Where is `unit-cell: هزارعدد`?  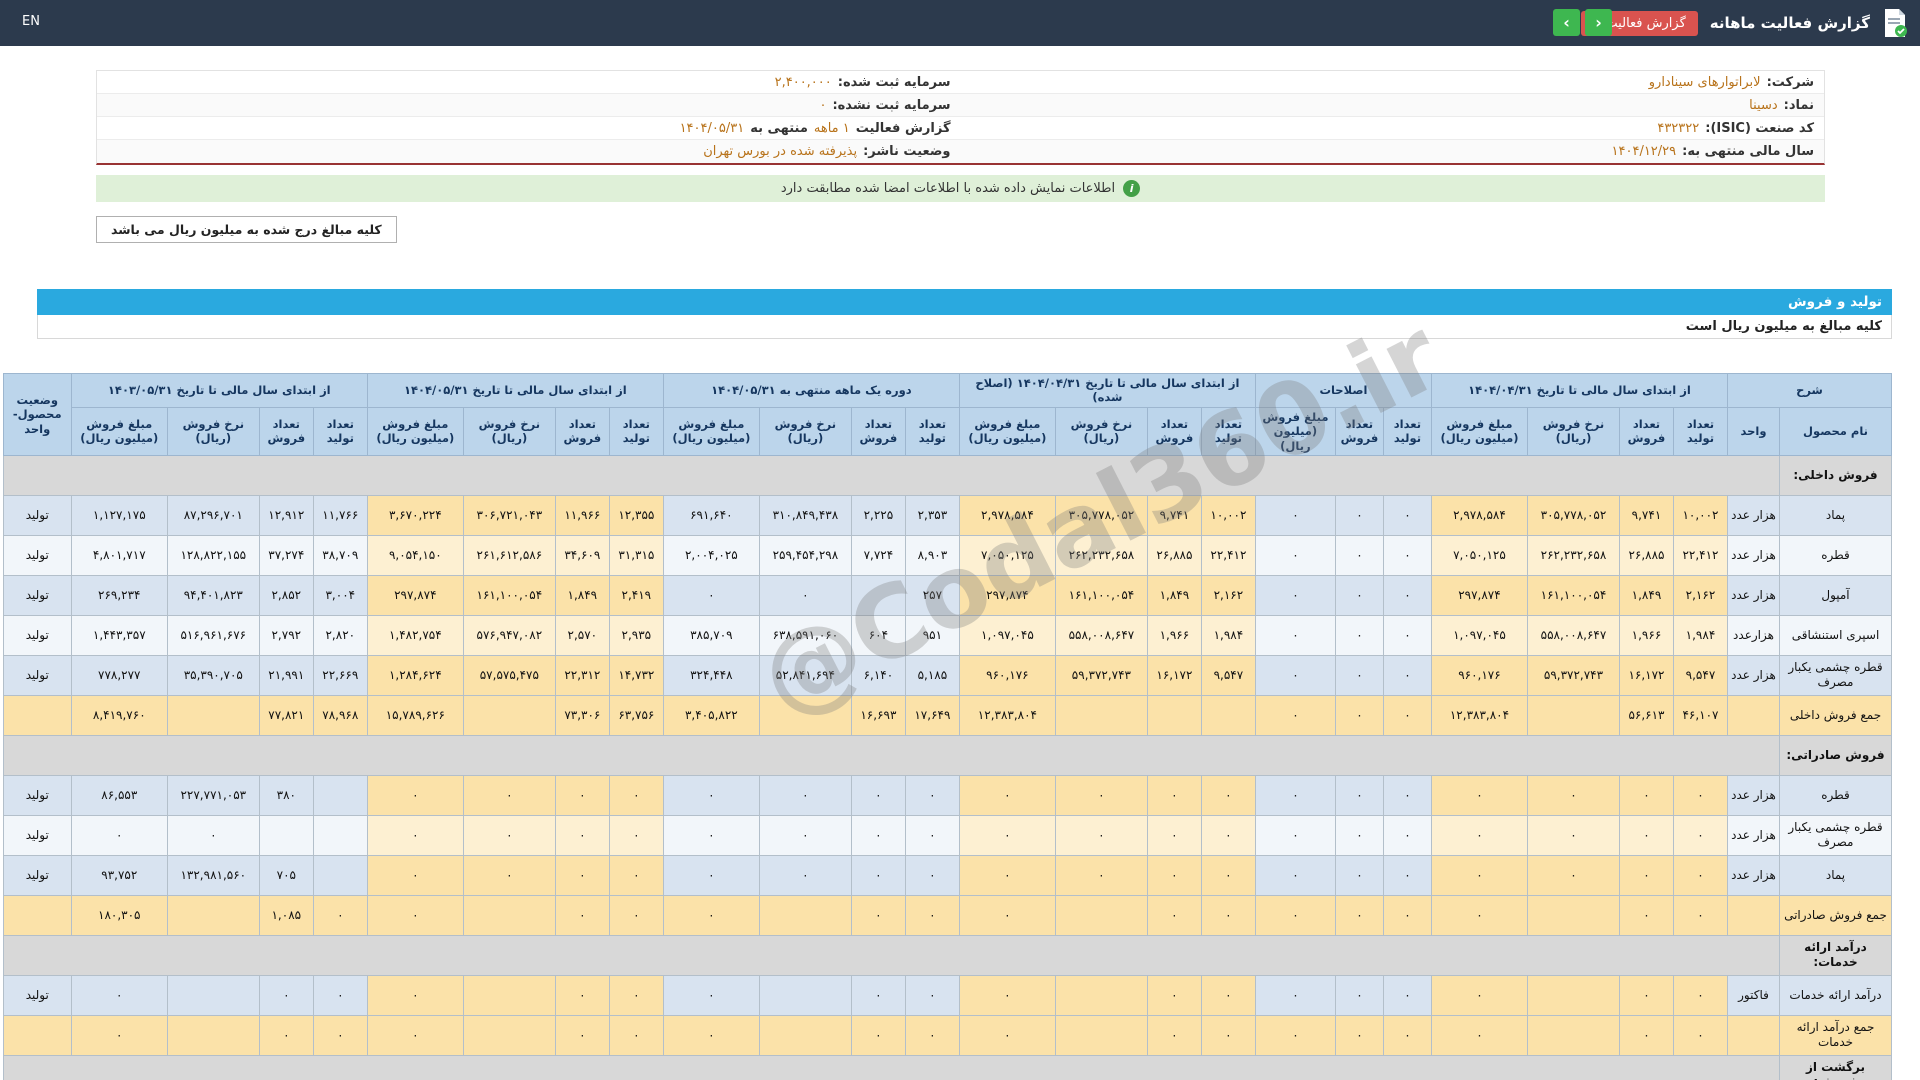
unit-cell: هزارعدد is located at coordinates (1753, 635).